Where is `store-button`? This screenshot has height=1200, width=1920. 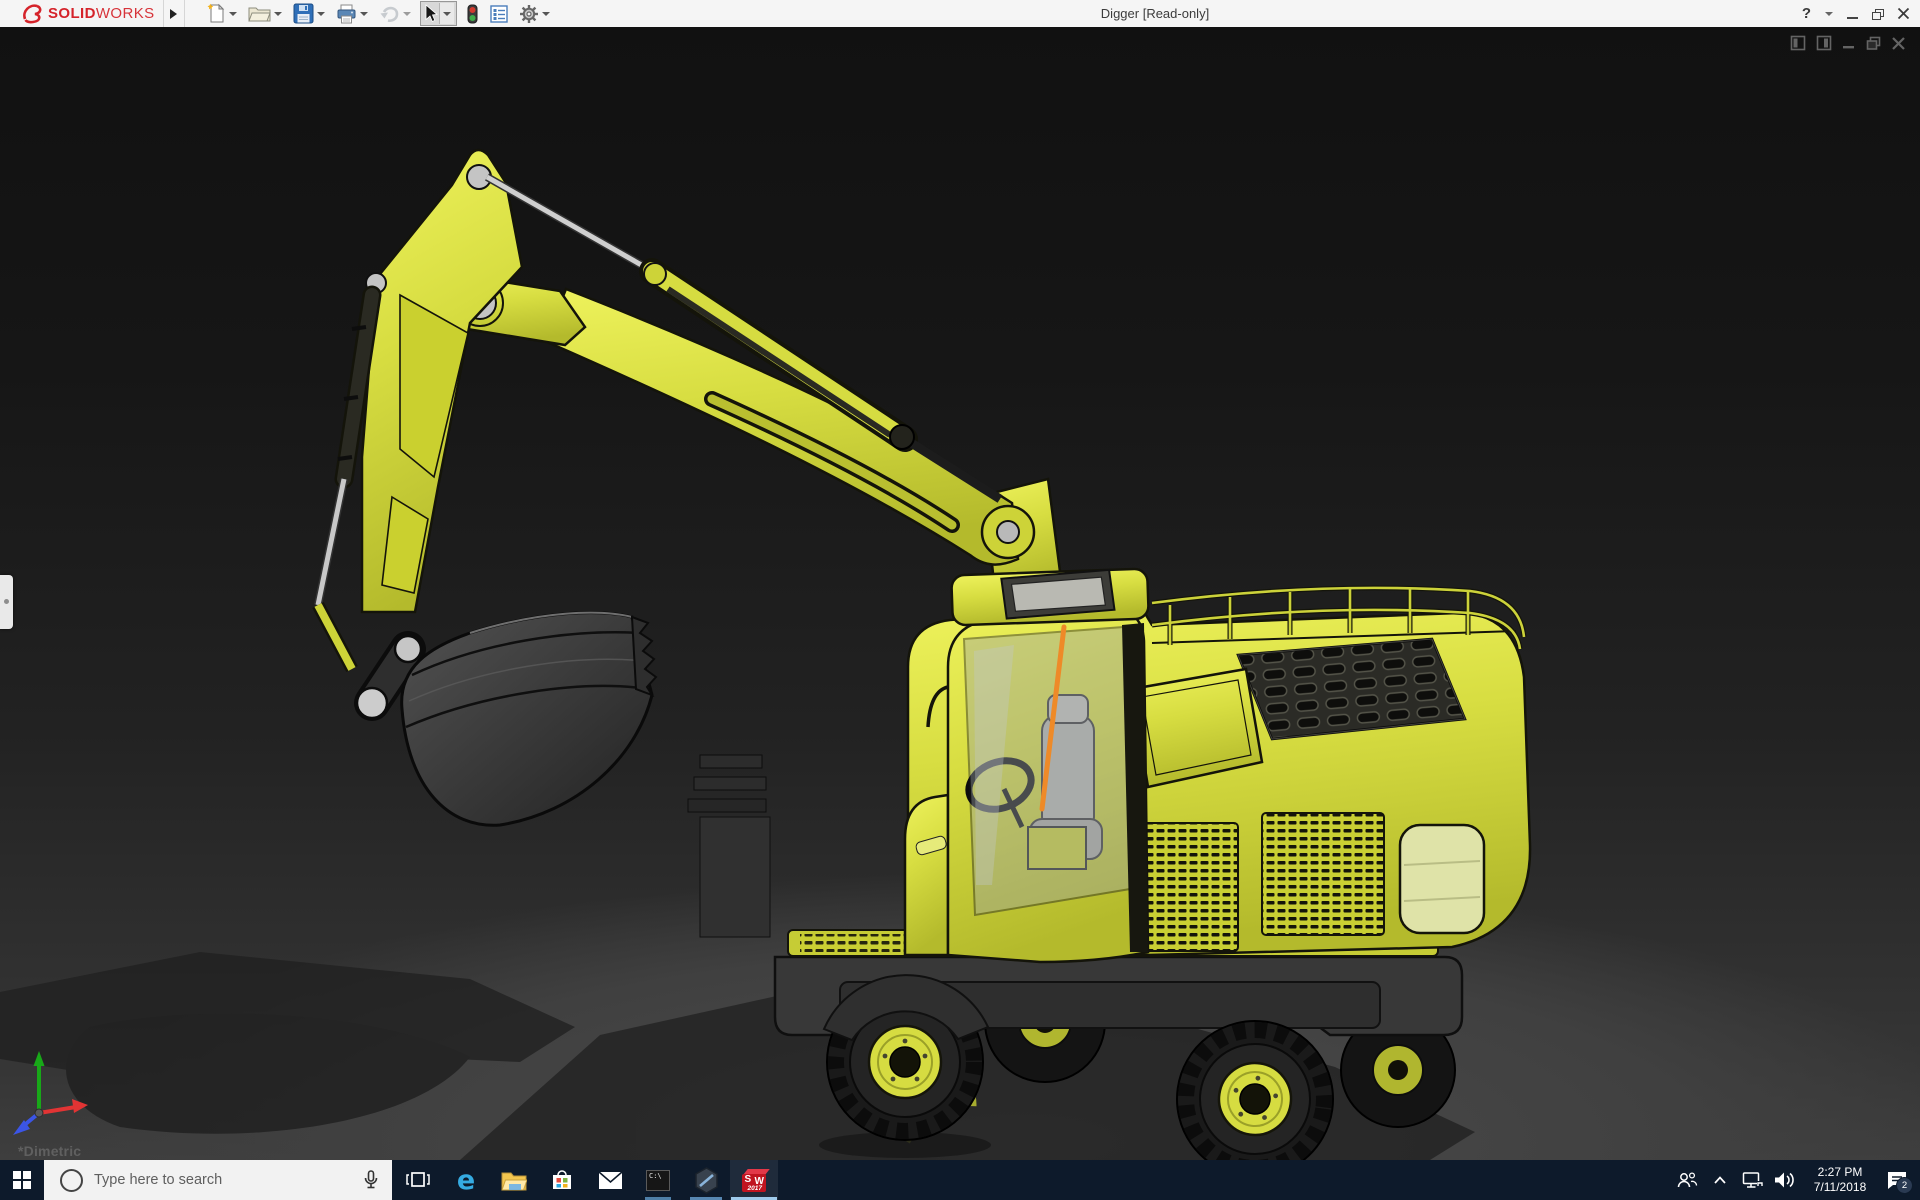 store-button is located at coordinates (562, 1180).